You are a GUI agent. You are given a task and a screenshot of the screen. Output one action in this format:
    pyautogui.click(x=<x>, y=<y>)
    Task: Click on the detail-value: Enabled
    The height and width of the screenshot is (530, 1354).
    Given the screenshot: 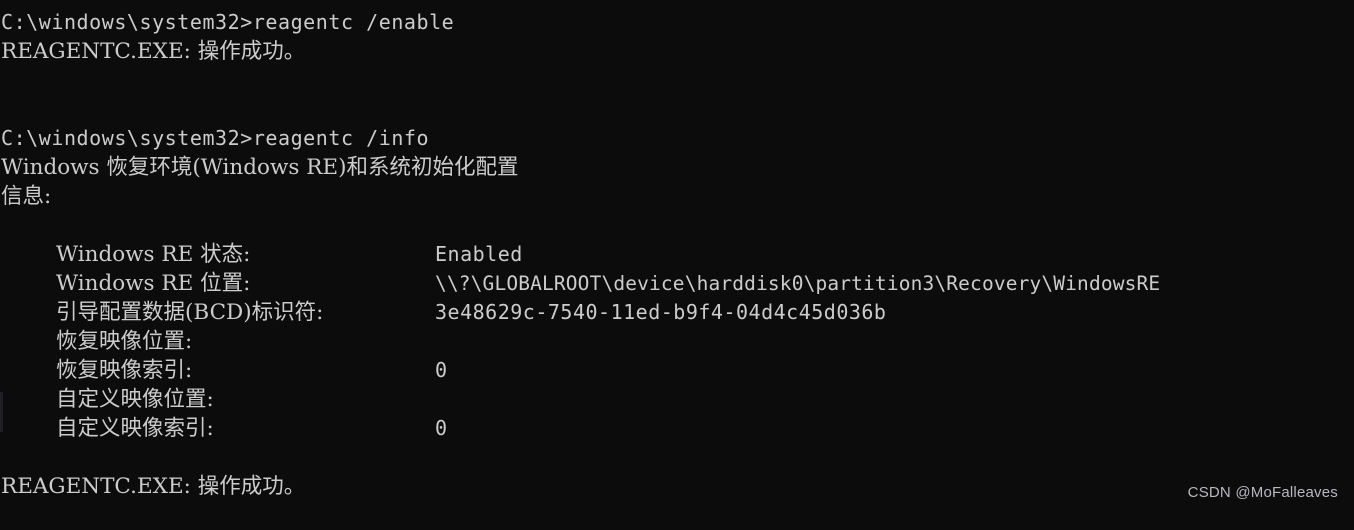 What is the action you would take?
    pyautogui.click(x=479, y=254)
    